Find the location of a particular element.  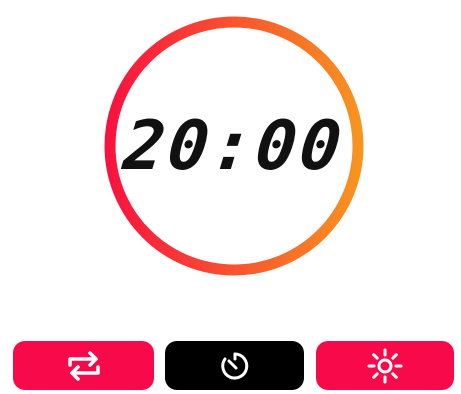

control-bar is located at coordinates (233, 365).